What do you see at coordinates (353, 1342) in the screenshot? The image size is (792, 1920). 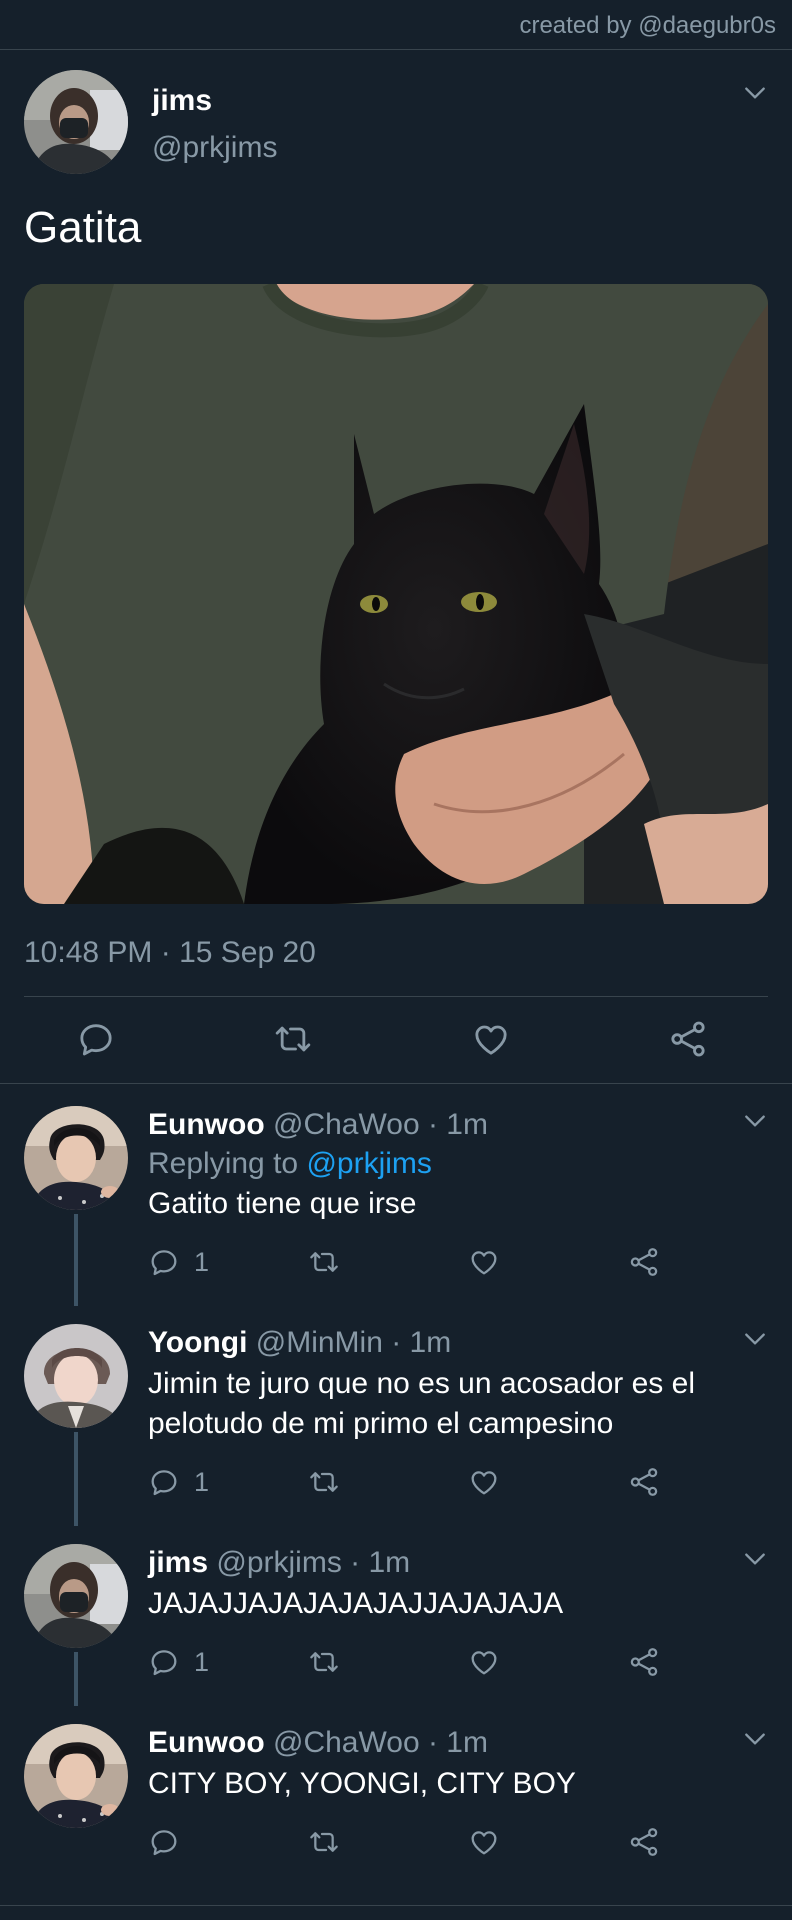 I see `reply-meta: @MinMin · 1m` at bounding box center [353, 1342].